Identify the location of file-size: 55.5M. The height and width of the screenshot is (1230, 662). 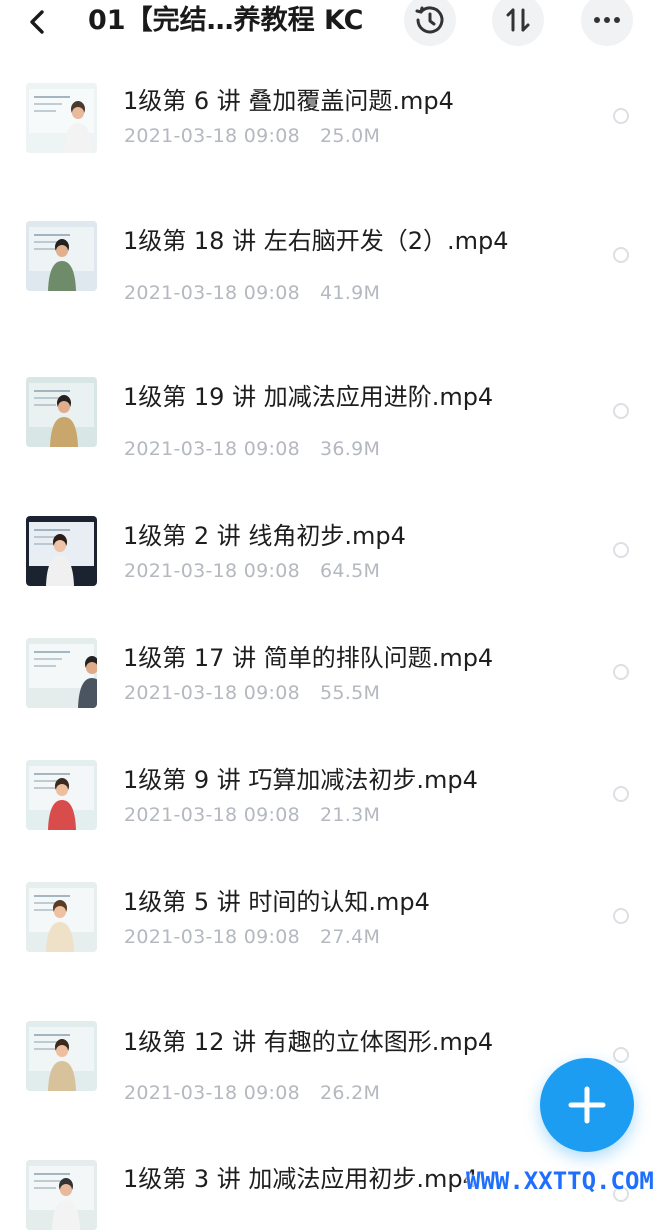
(350, 693).